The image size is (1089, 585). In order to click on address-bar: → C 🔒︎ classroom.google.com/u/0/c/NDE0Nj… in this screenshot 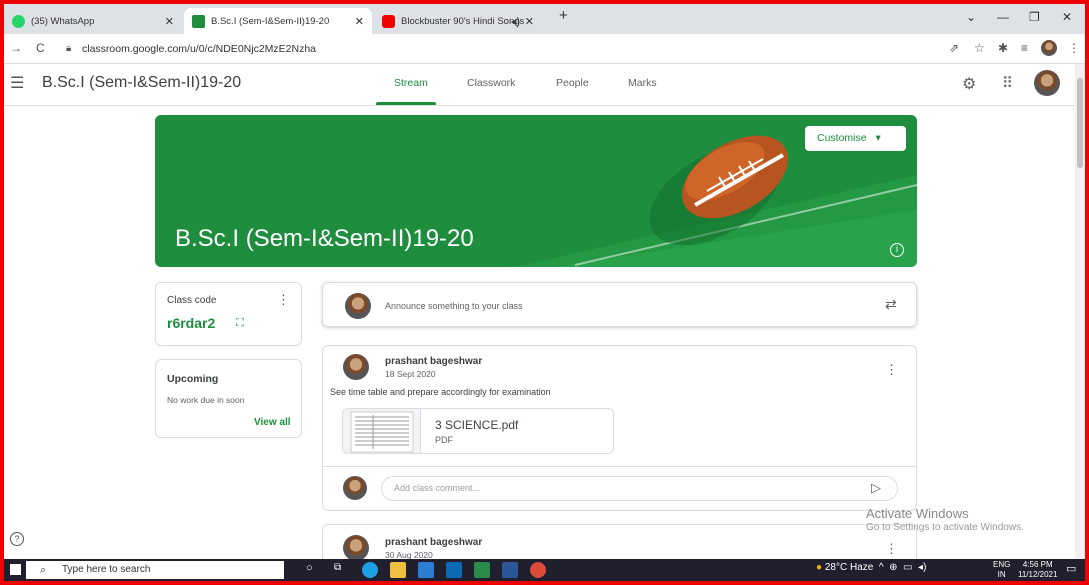, I will do `click(544, 49)`.